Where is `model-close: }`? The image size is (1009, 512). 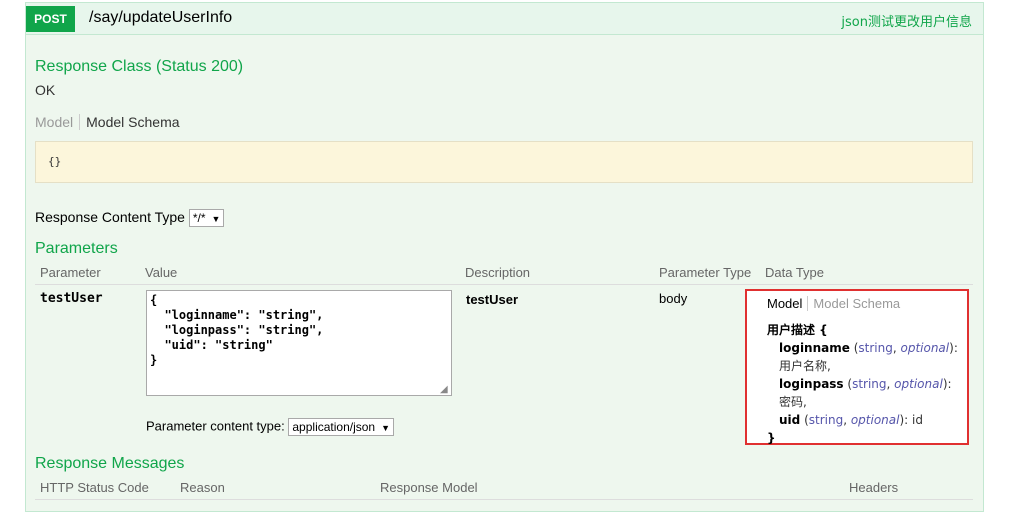 model-close: } is located at coordinates (771, 438).